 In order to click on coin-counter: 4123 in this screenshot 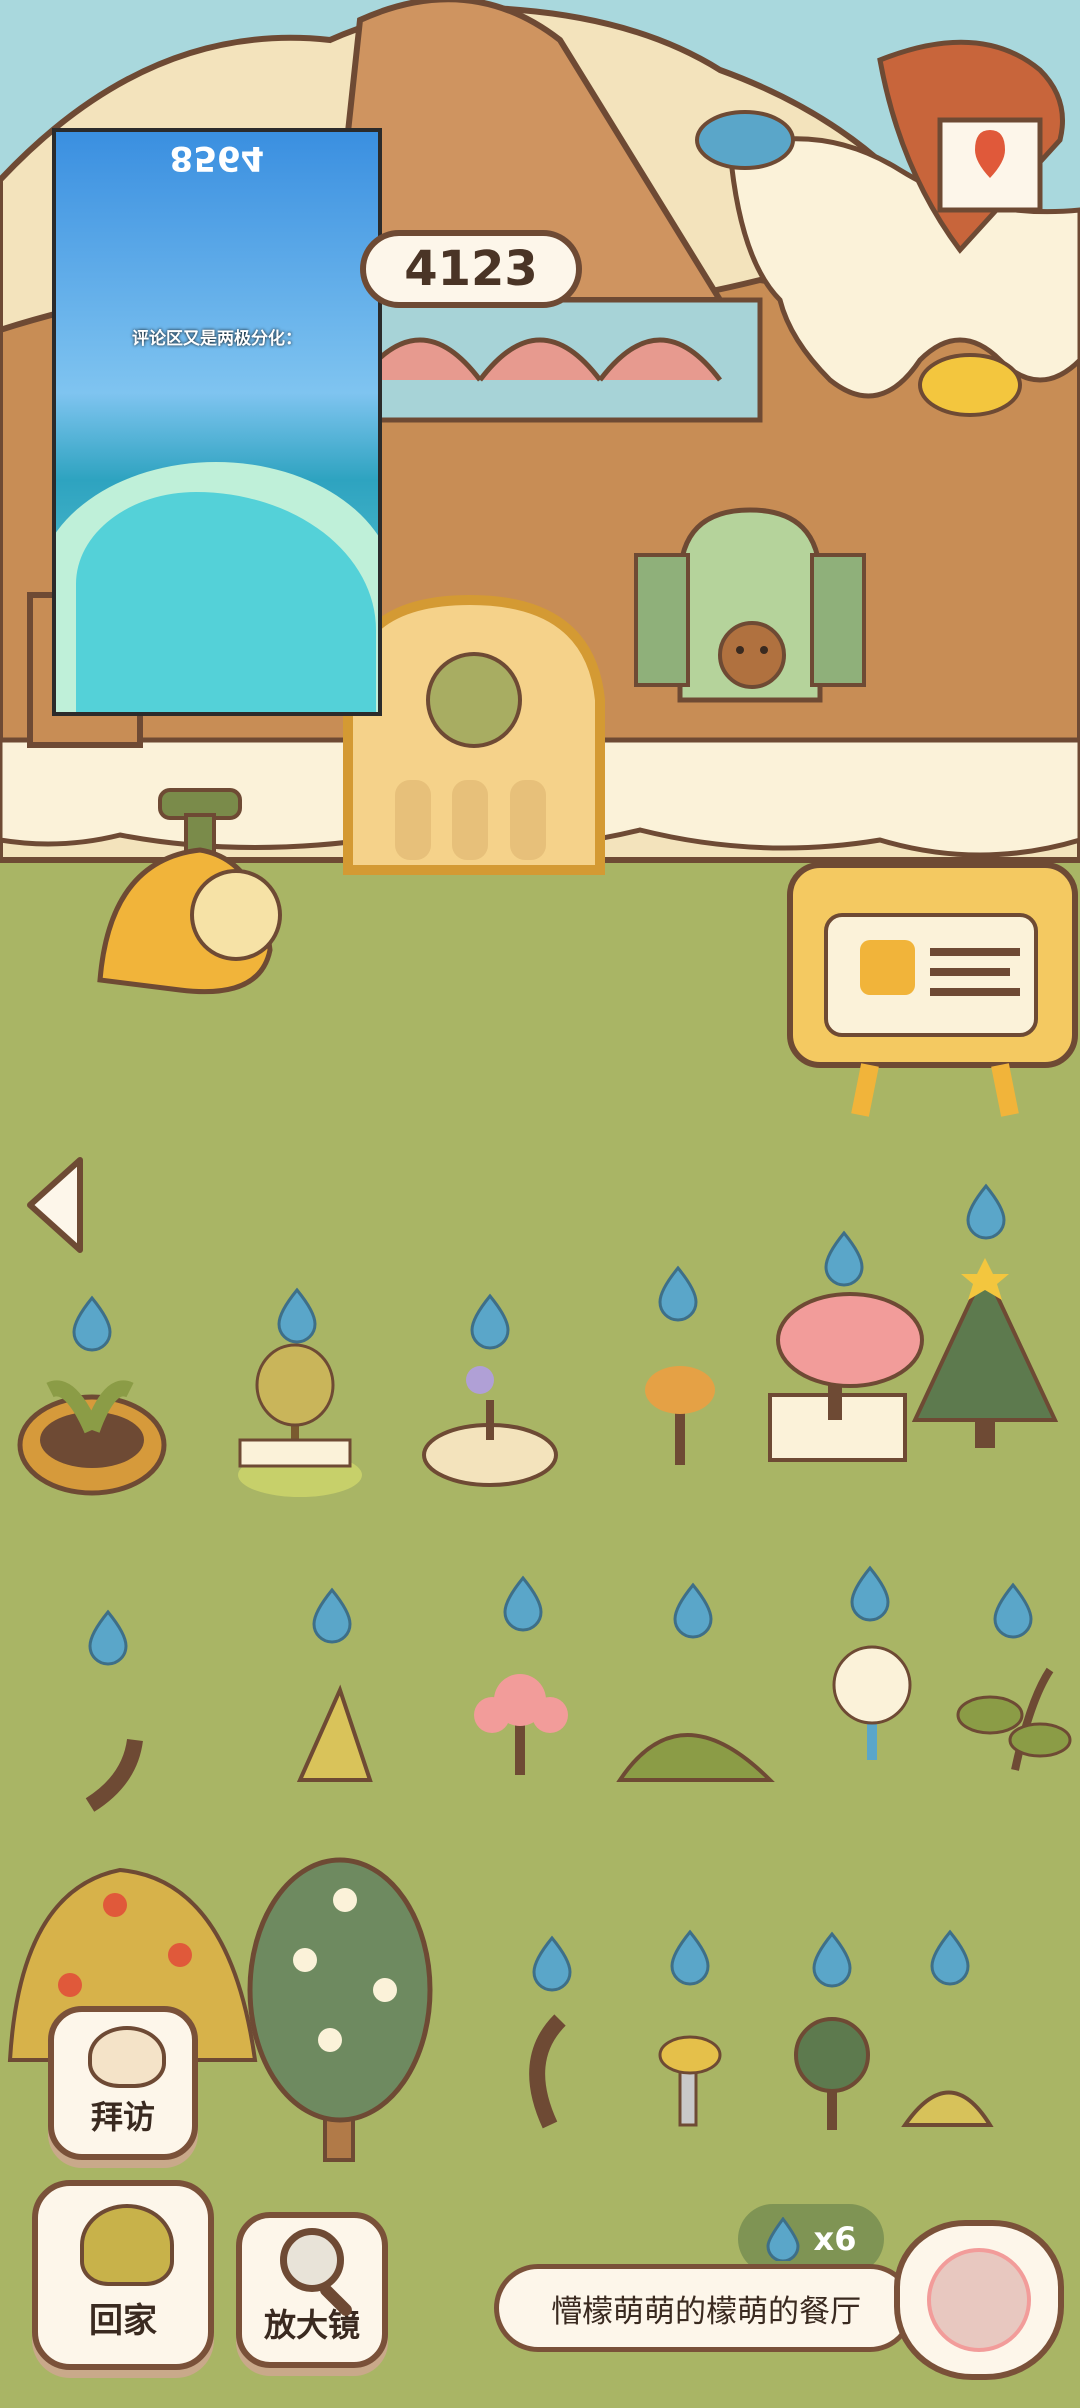, I will do `click(471, 269)`.